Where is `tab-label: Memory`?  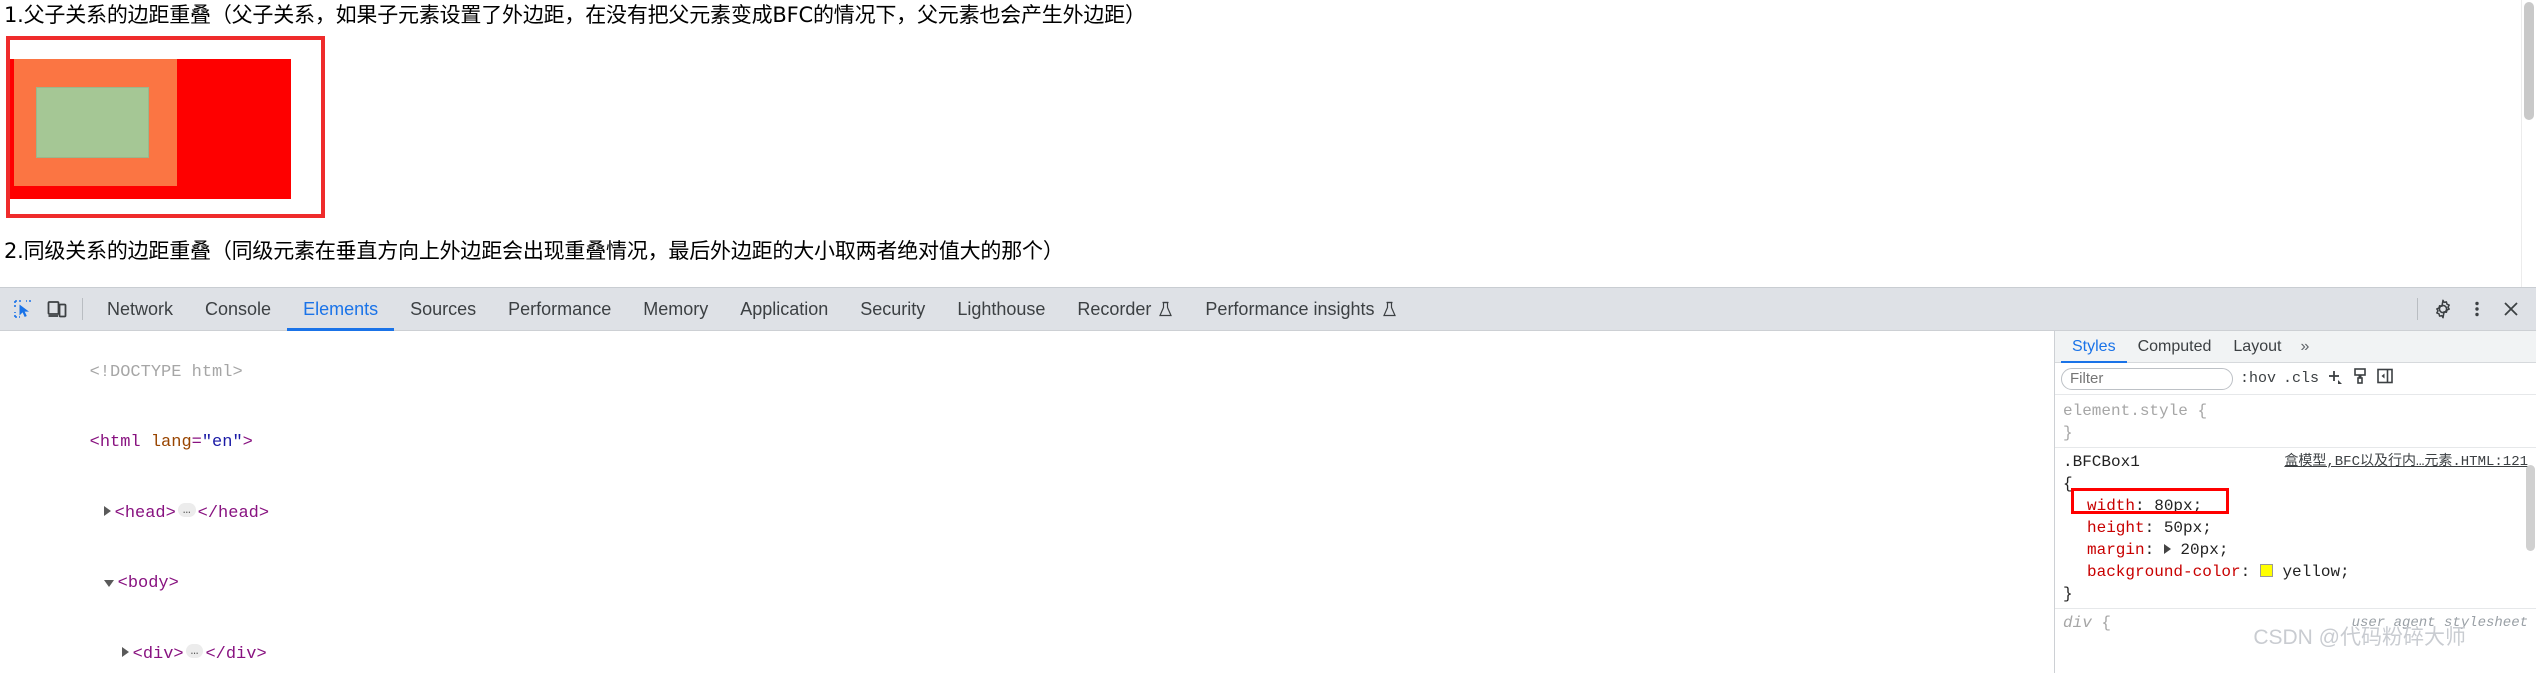
tab-label: Memory is located at coordinates (676, 308).